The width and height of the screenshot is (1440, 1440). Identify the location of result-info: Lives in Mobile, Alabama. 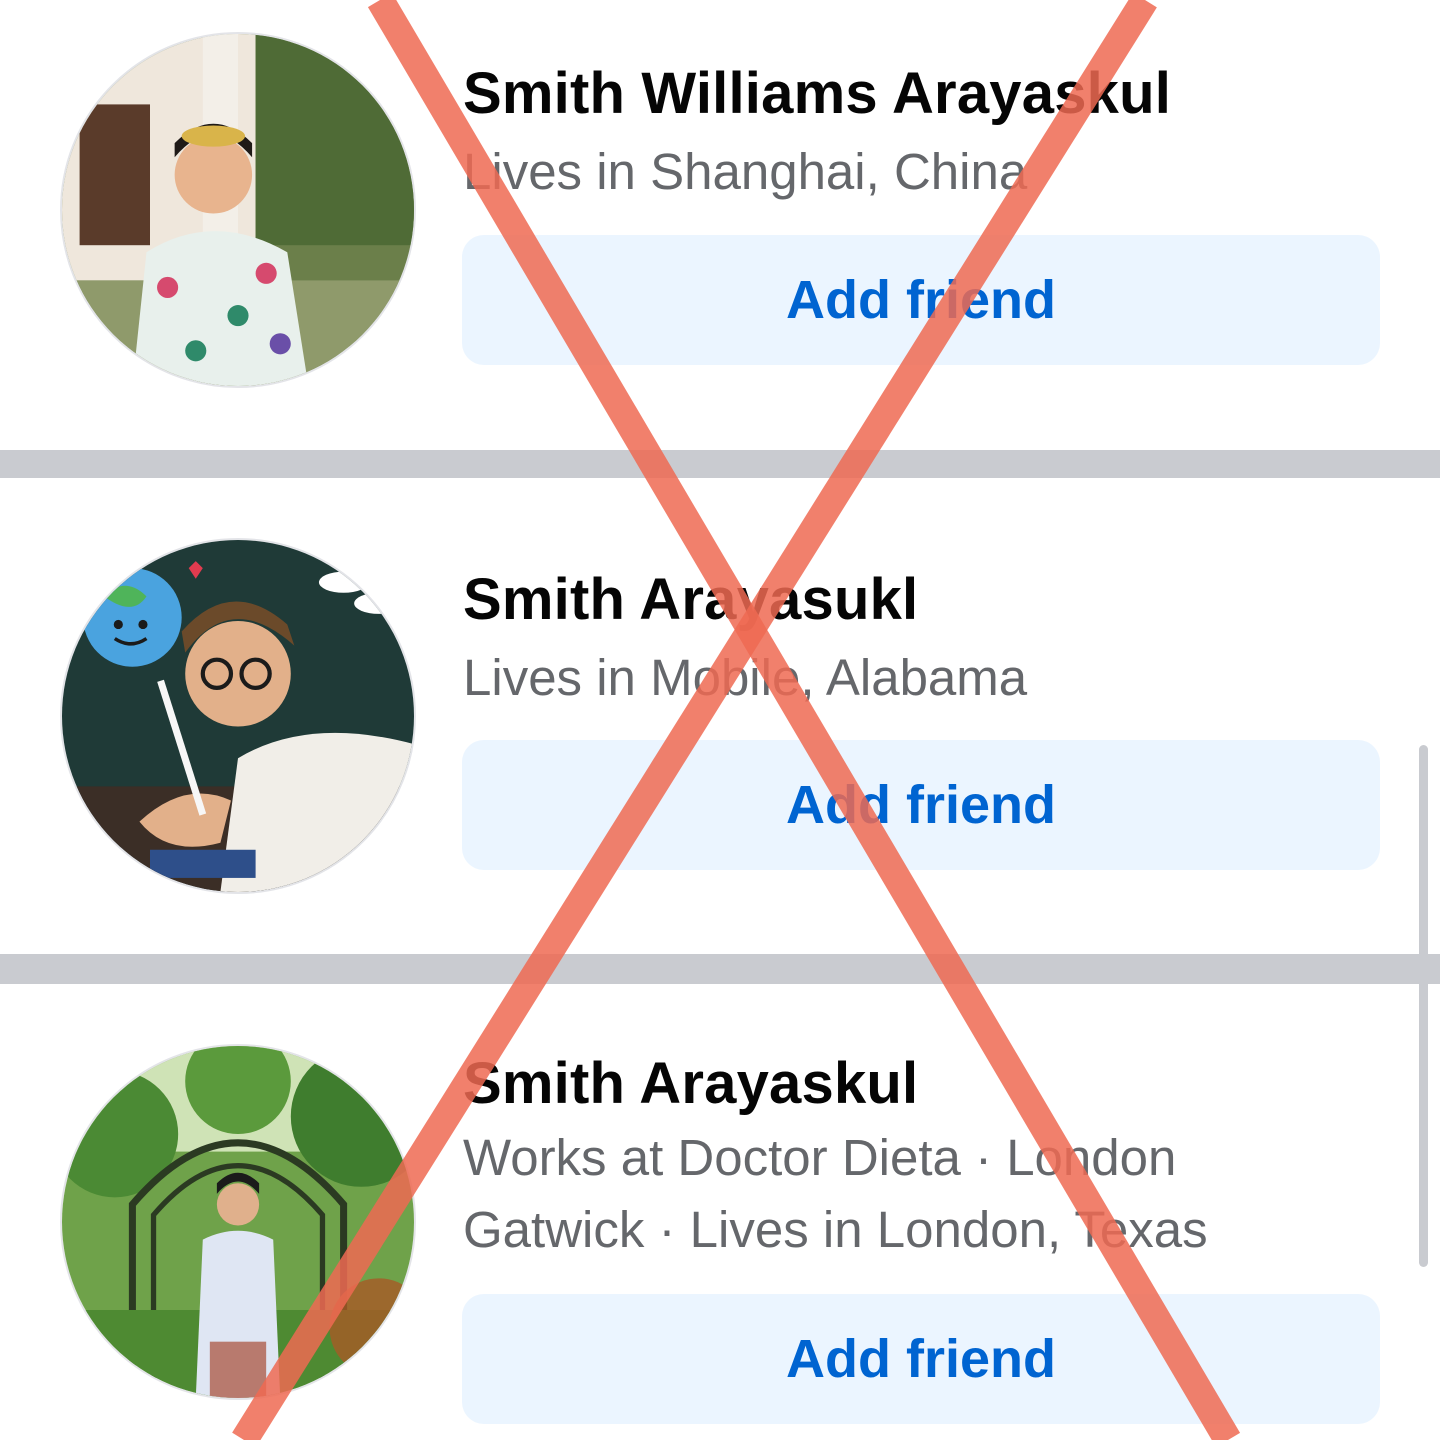
(745, 677).